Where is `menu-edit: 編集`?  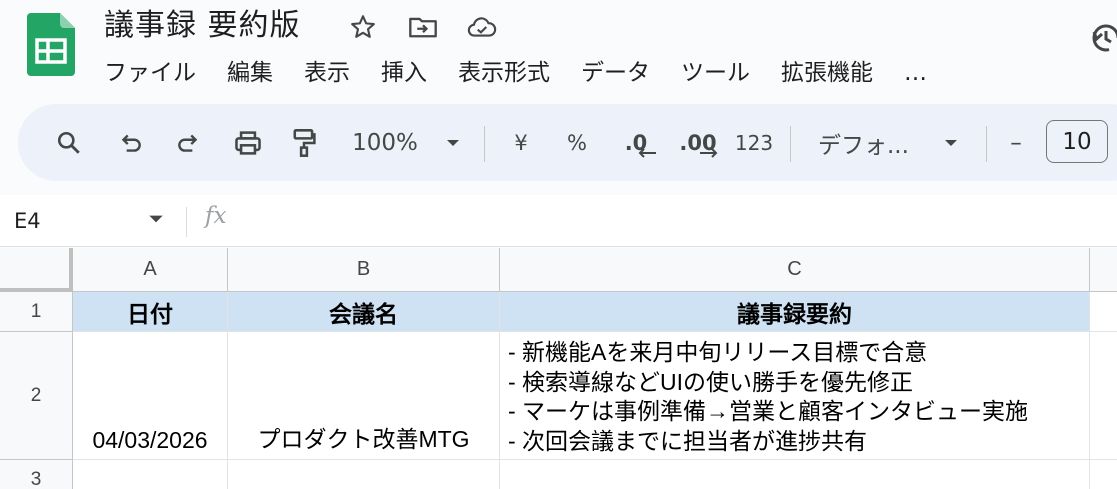 menu-edit: 編集 is located at coordinates (250, 73).